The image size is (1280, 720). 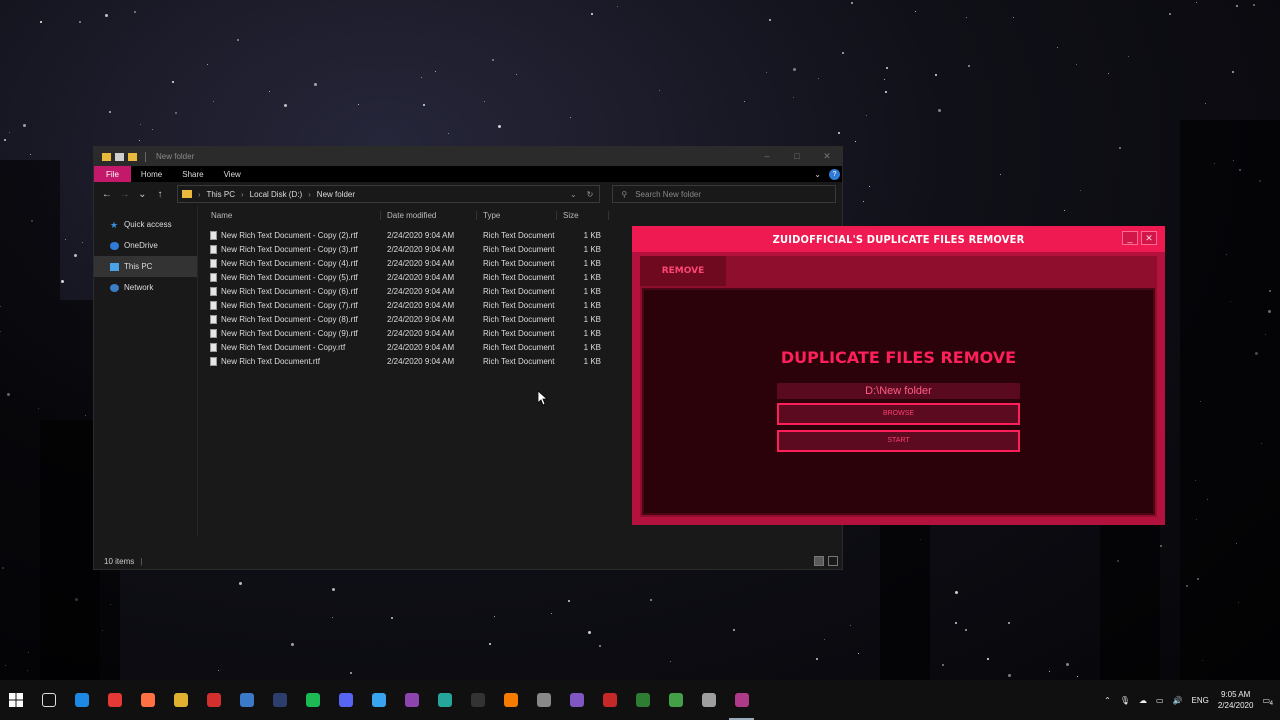 What do you see at coordinates (107, 194) in the screenshot?
I see `back-arrow-icon: ←` at bounding box center [107, 194].